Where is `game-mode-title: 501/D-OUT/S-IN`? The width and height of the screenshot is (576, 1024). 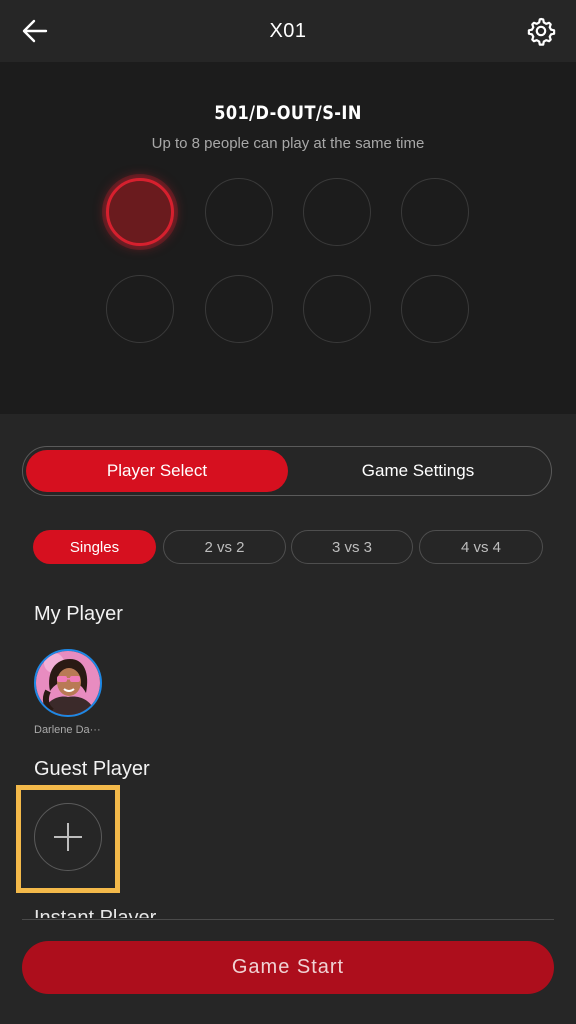
game-mode-title: 501/D-OUT/S-IN is located at coordinates (288, 113).